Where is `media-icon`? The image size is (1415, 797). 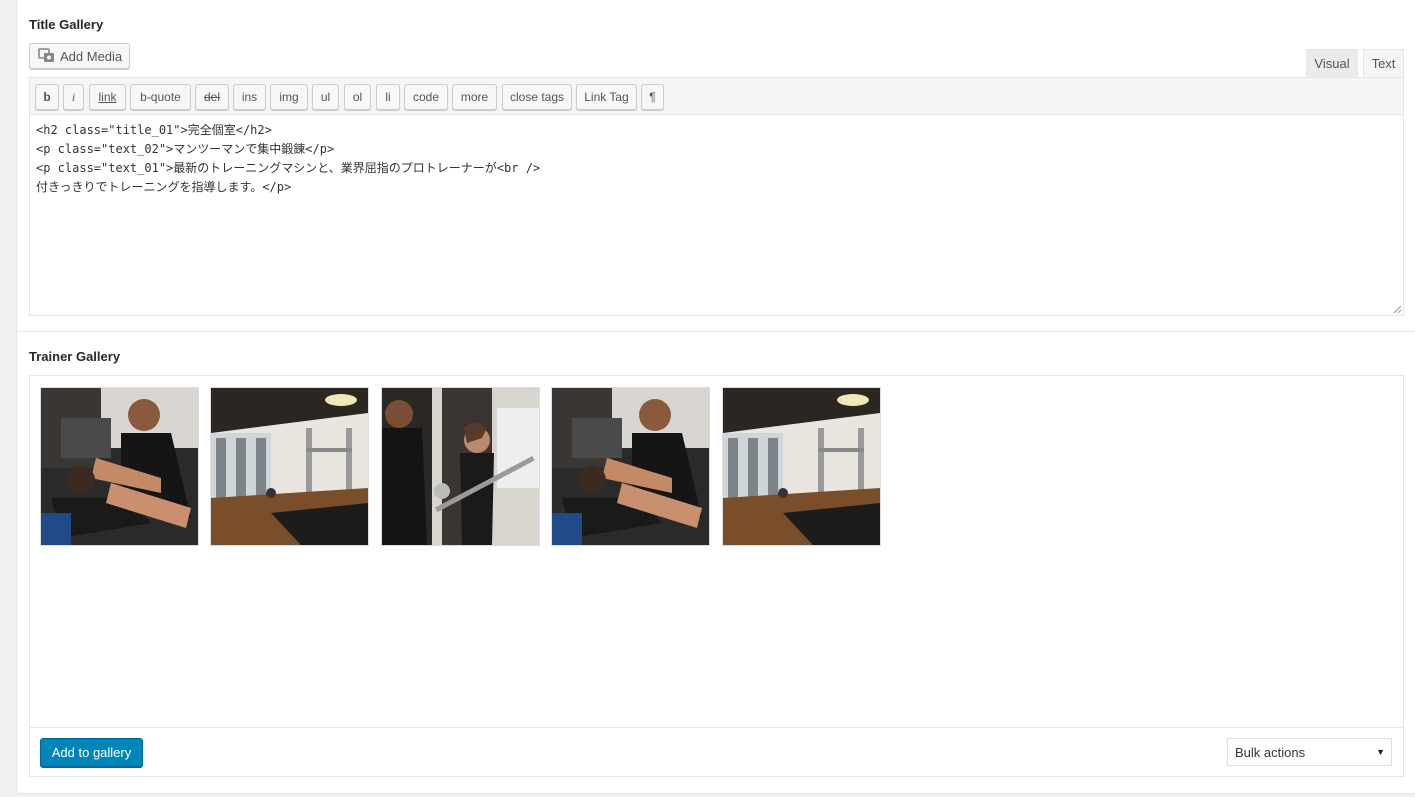
media-icon is located at coordinates (46, 55).